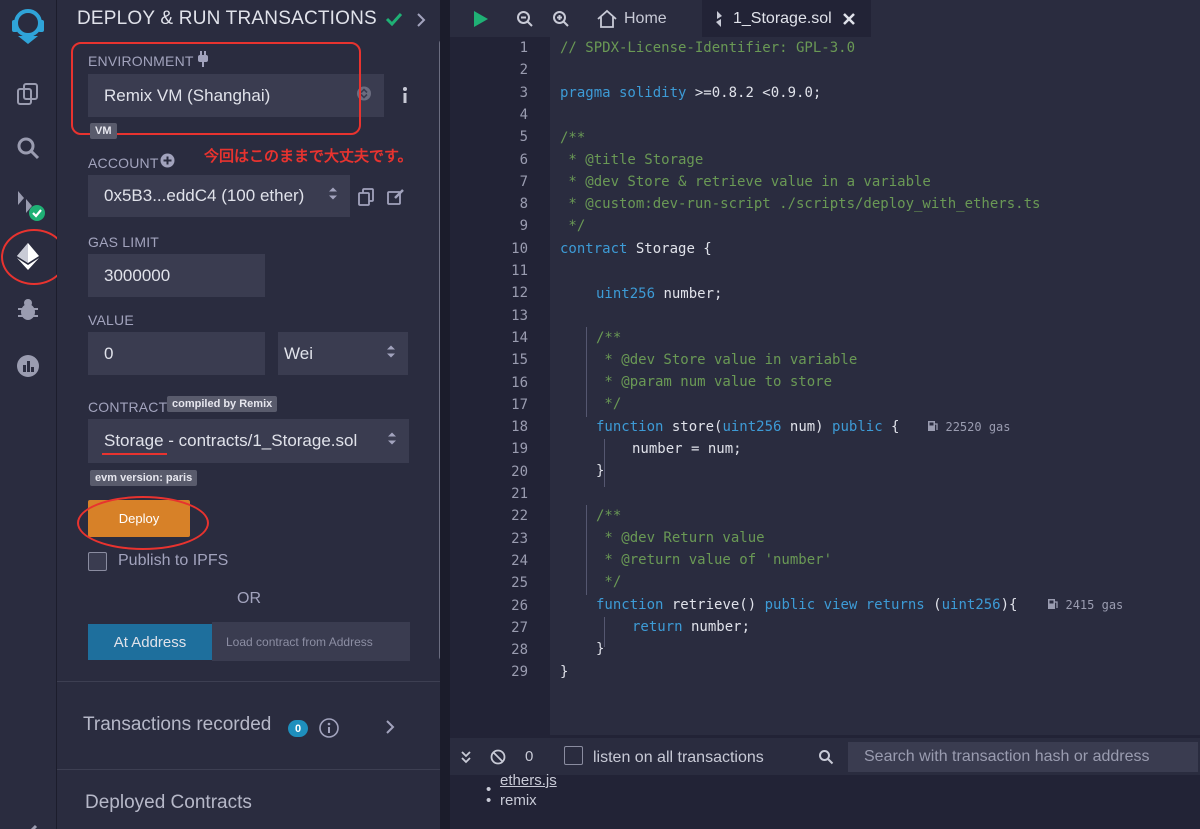  I want to click on line-number: 25, so click(519, 583).